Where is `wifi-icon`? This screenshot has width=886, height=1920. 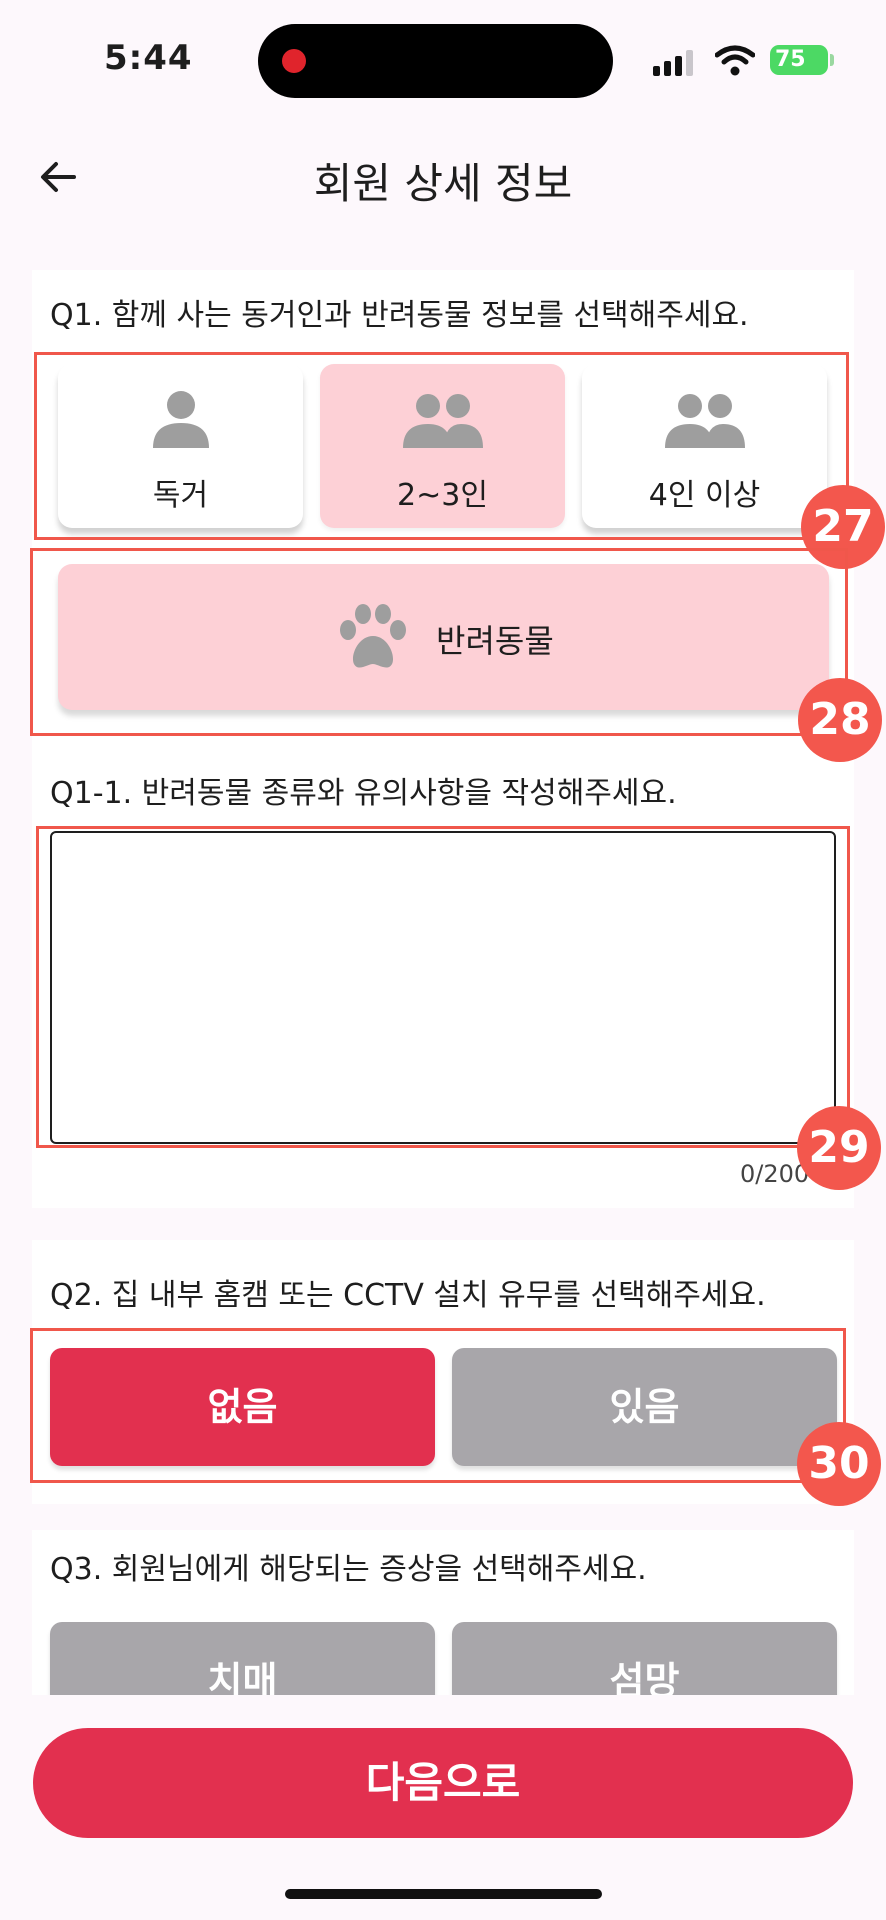
wifi-icon is located at coordinates (735, 60).